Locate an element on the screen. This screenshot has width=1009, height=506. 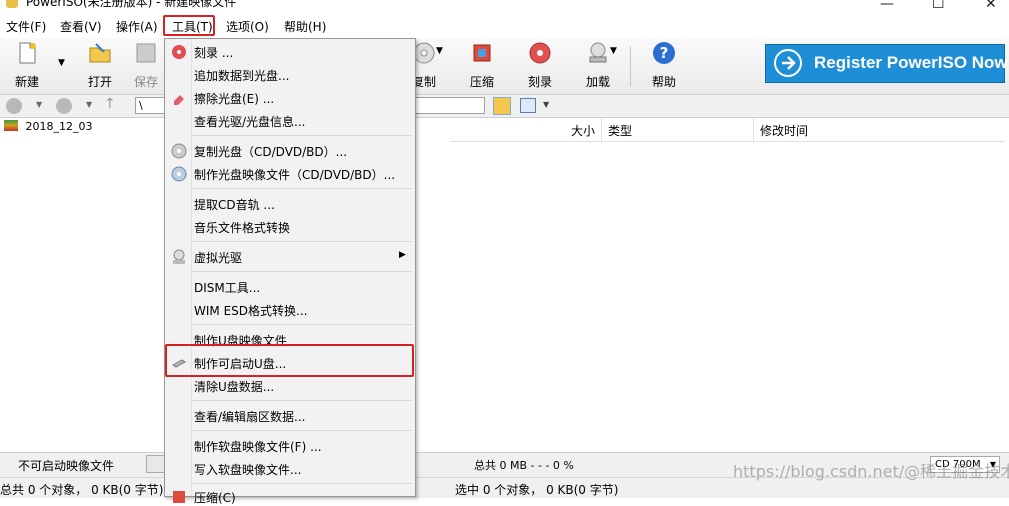
watermark: https://blog.csdn.net/@稀土掘金技术社区 is located at coordinates (871, 471).